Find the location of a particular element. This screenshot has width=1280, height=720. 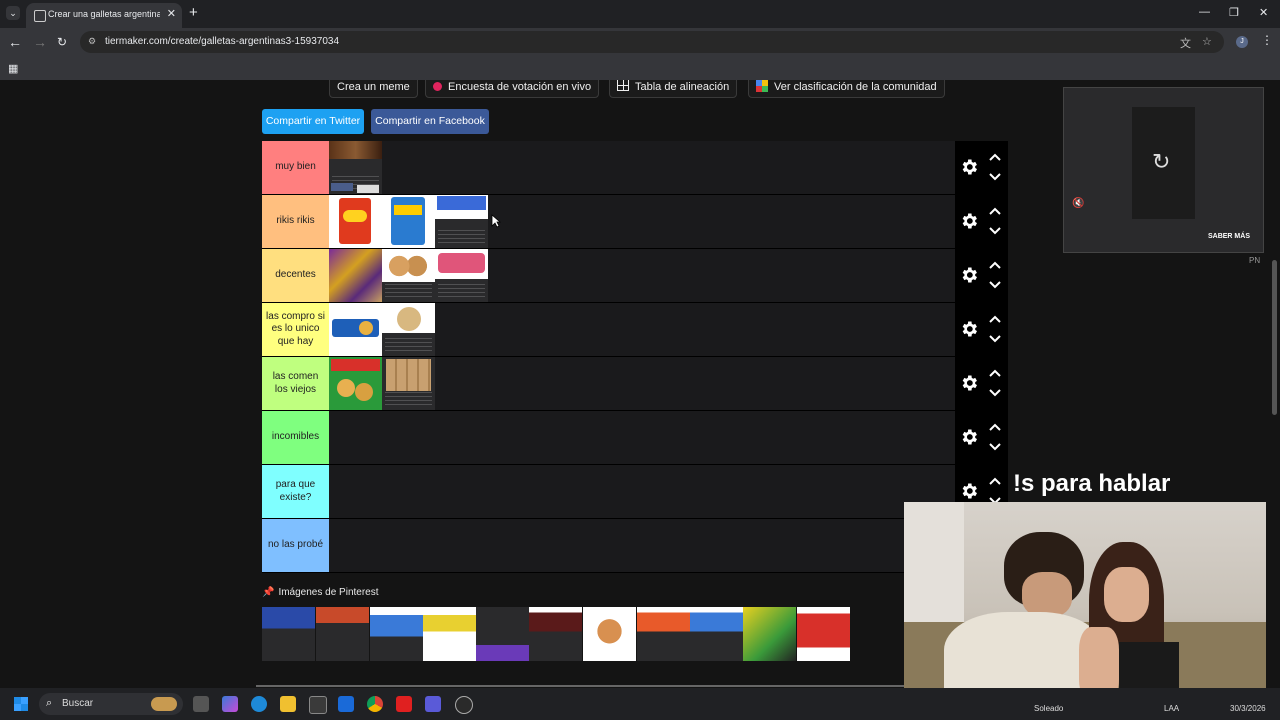

tier-label: muy bien is located at coordinates (295, 167).